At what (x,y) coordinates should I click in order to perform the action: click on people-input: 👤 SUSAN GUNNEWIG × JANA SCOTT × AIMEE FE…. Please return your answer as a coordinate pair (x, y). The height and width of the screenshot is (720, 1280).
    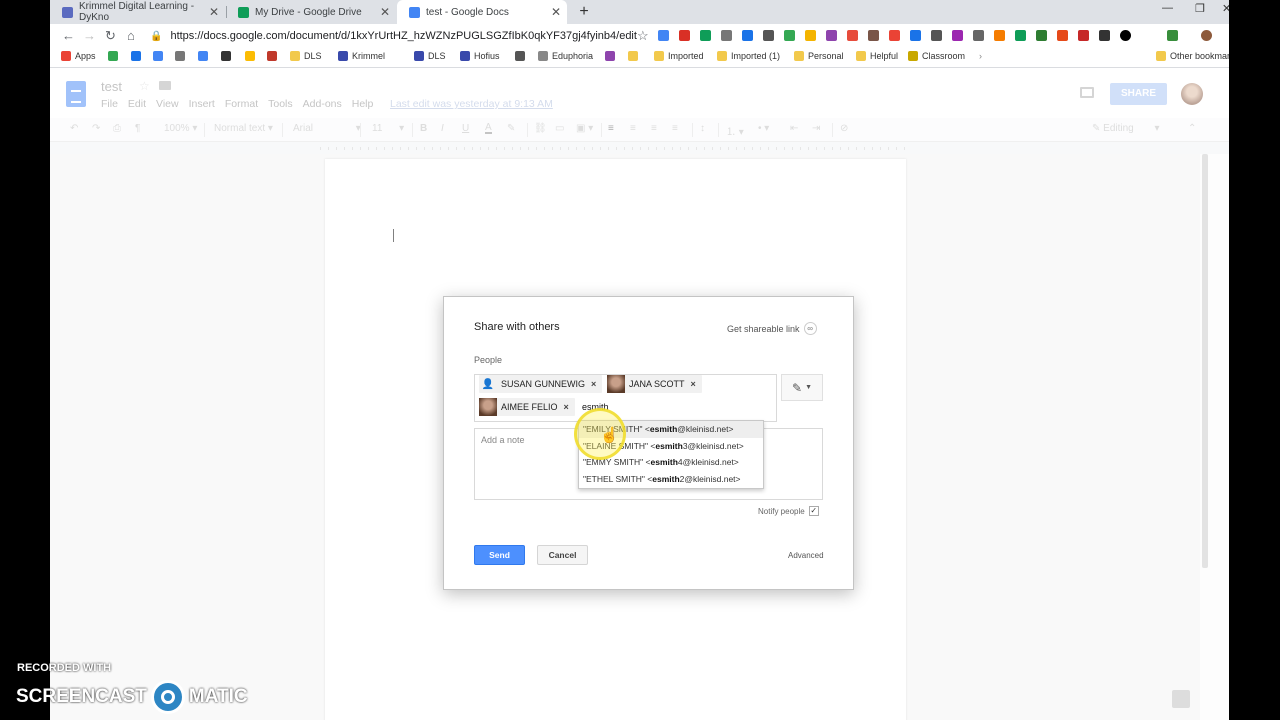
    Looking at the image, I should click on (625, 398).